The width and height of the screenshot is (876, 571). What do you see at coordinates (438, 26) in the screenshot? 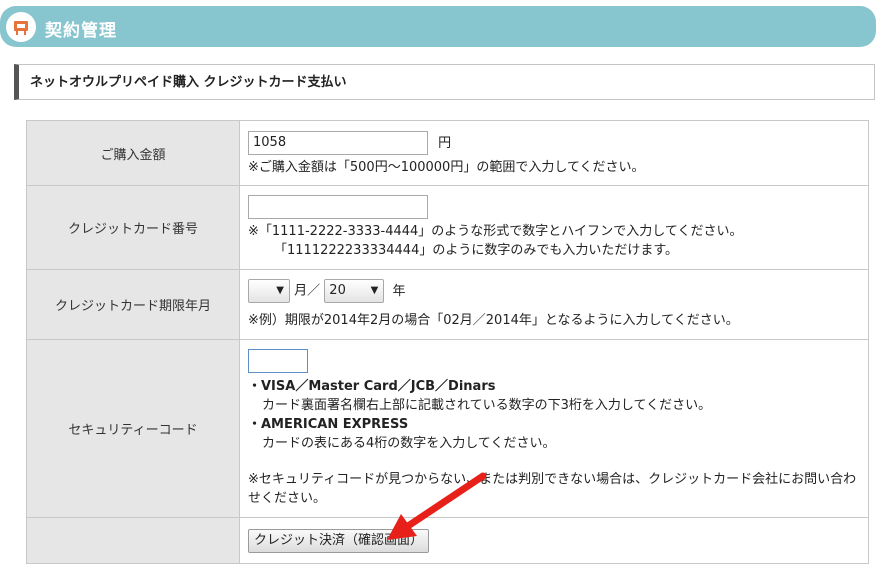
I see `section-header: 契約管理` at bounding box center [438, 26].